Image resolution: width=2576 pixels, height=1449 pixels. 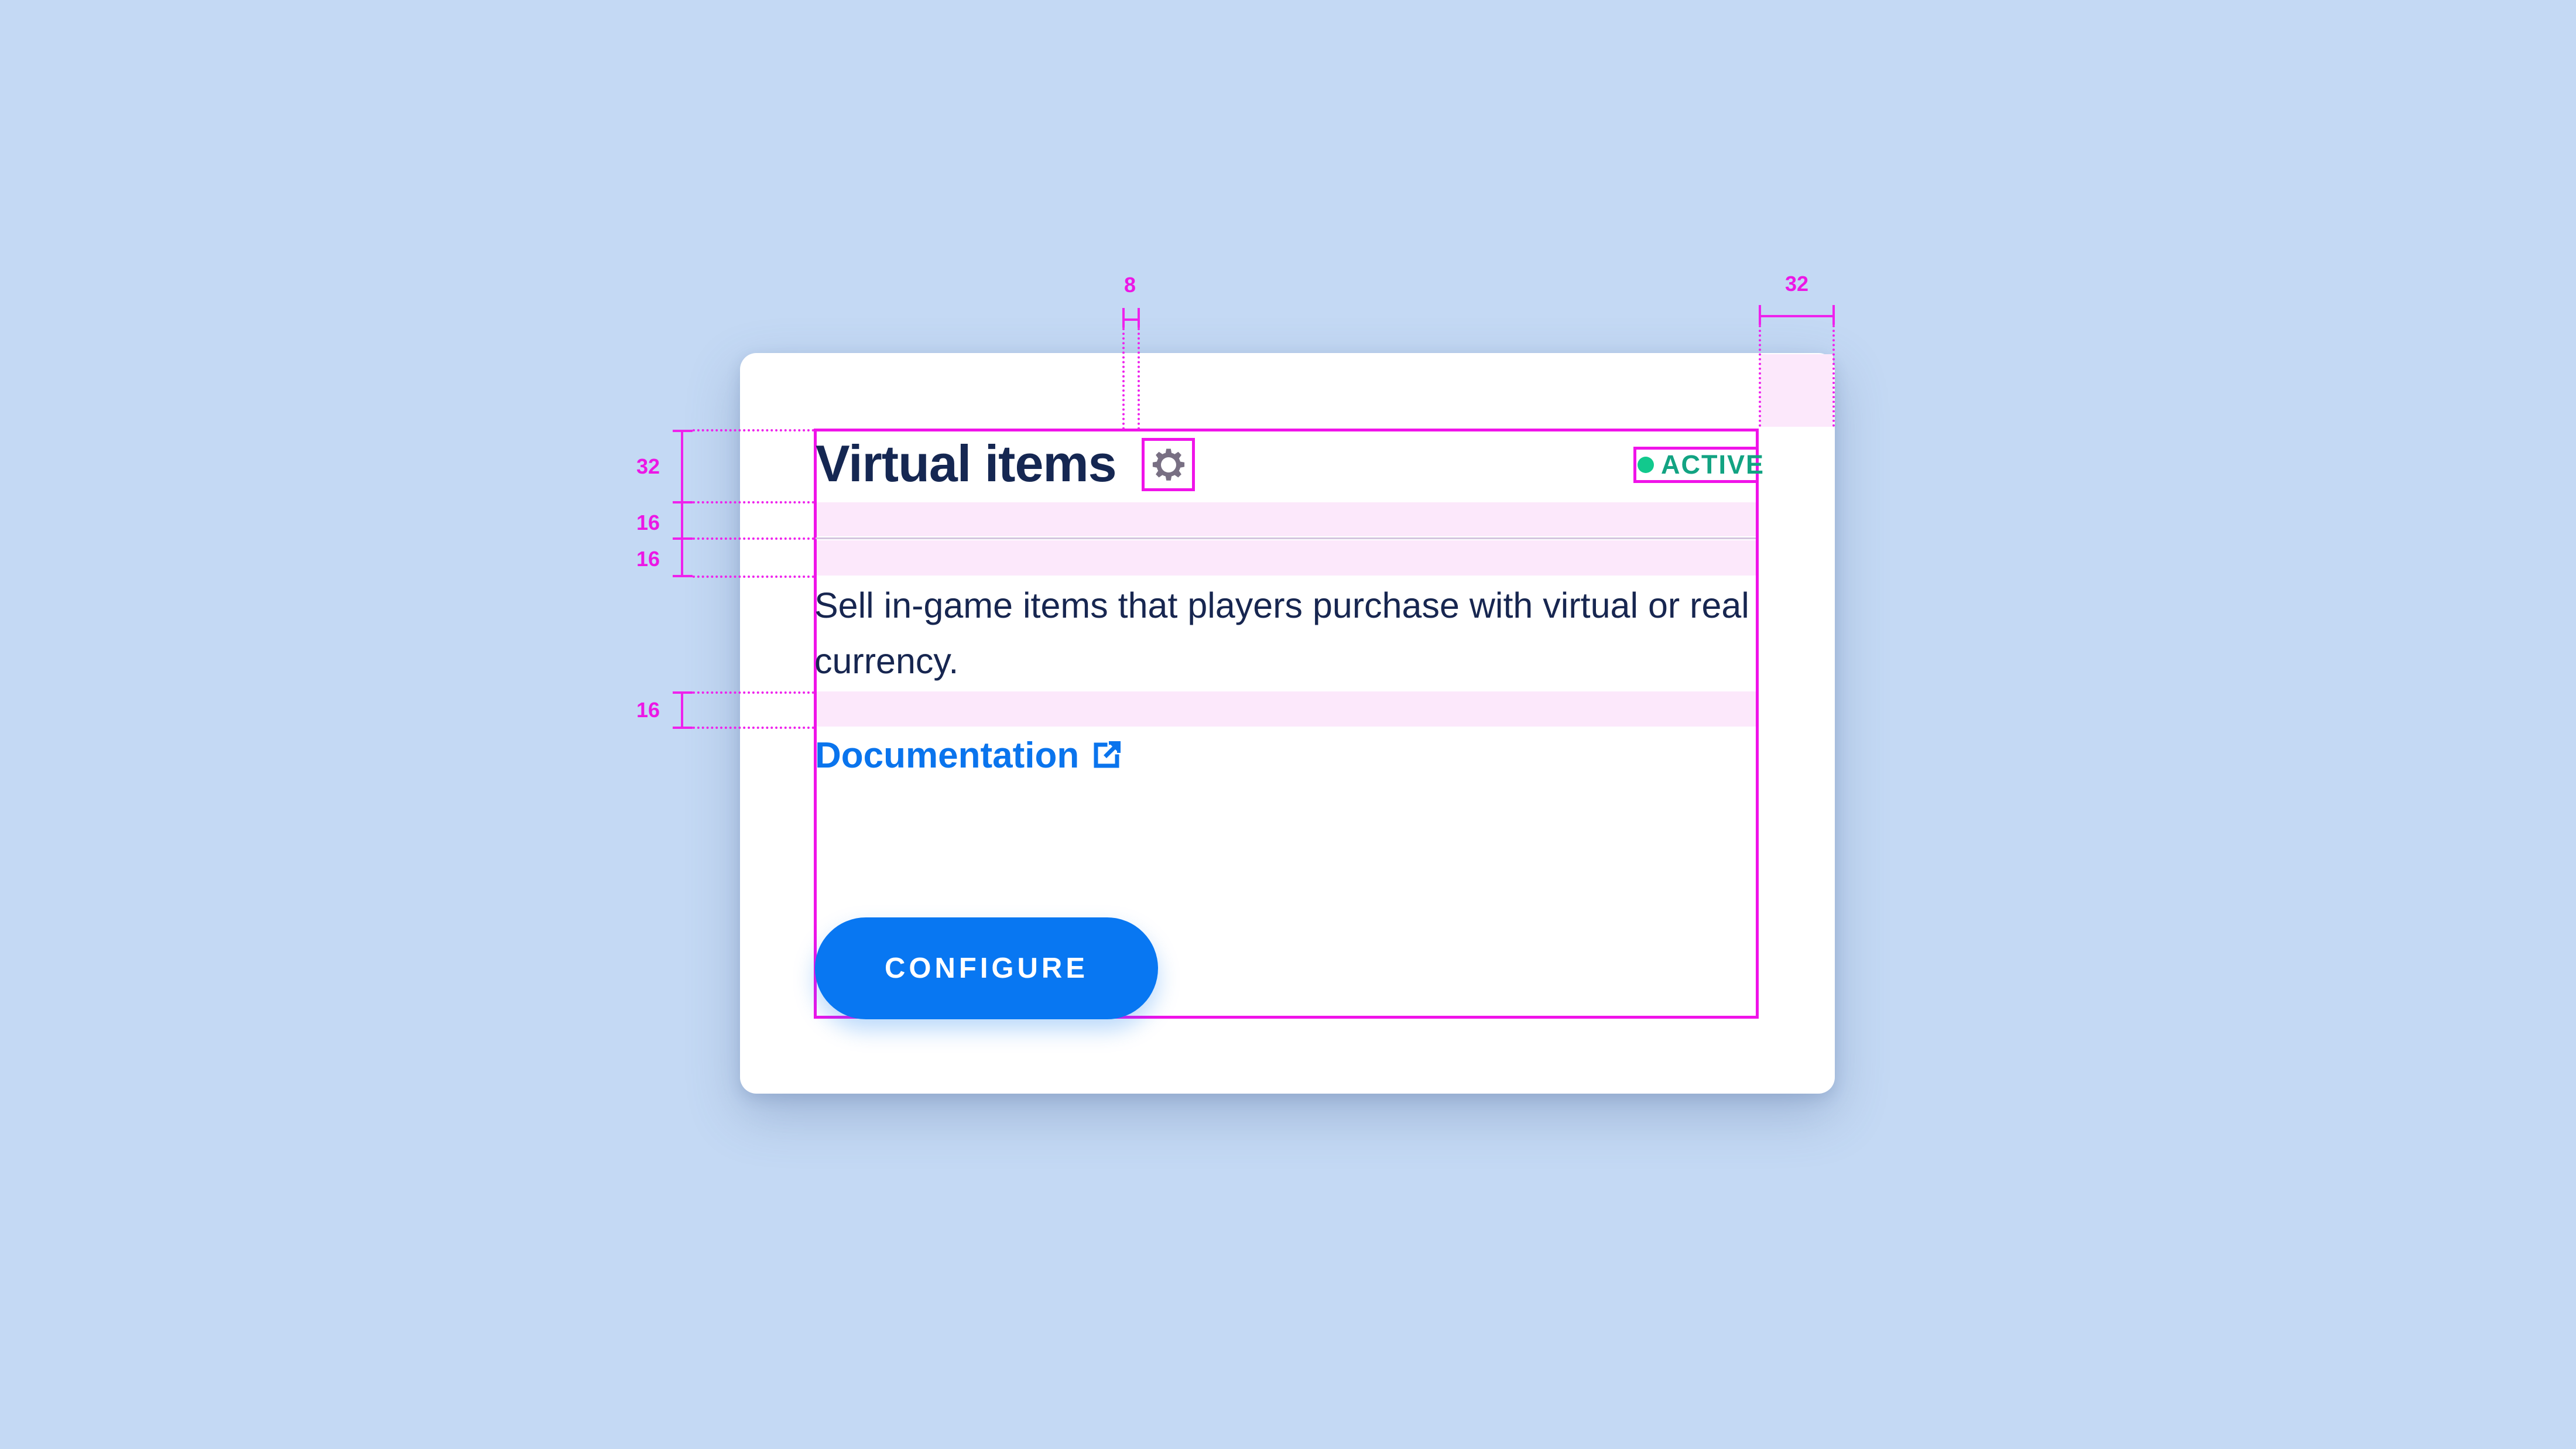 What do you see at coordinates (648, 710) in the screenshot?
I see `gap-above-link-label: 16` at bounding box center [648, 710].